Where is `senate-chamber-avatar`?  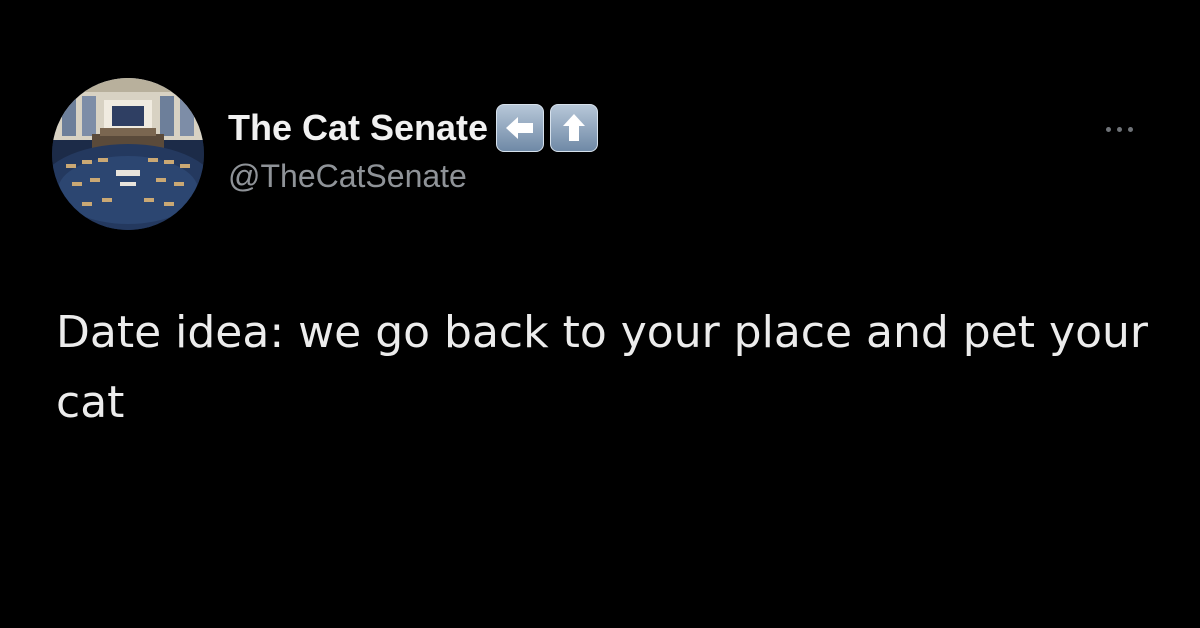 senate-chamber-avatar is located at coordinates (128, 154).